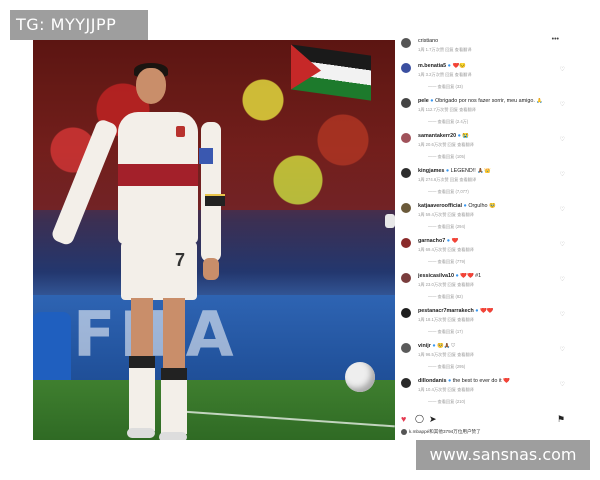  Describe the element at coordinates (79, 25) in the screenshot. I see `watermark-top-left: TG: MYYJJPP` at that location.